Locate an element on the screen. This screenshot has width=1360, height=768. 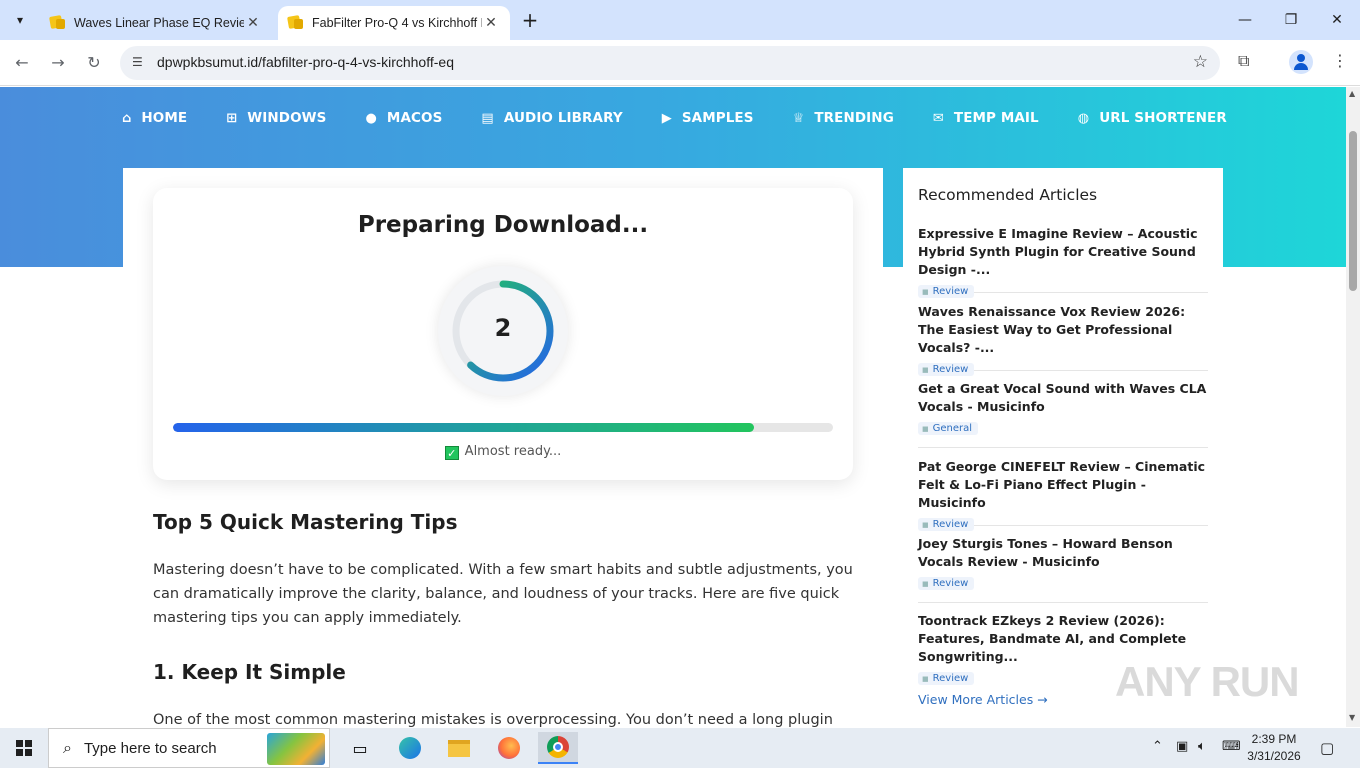
trophy-icon: ♕ is located at coordinates (798, 118).